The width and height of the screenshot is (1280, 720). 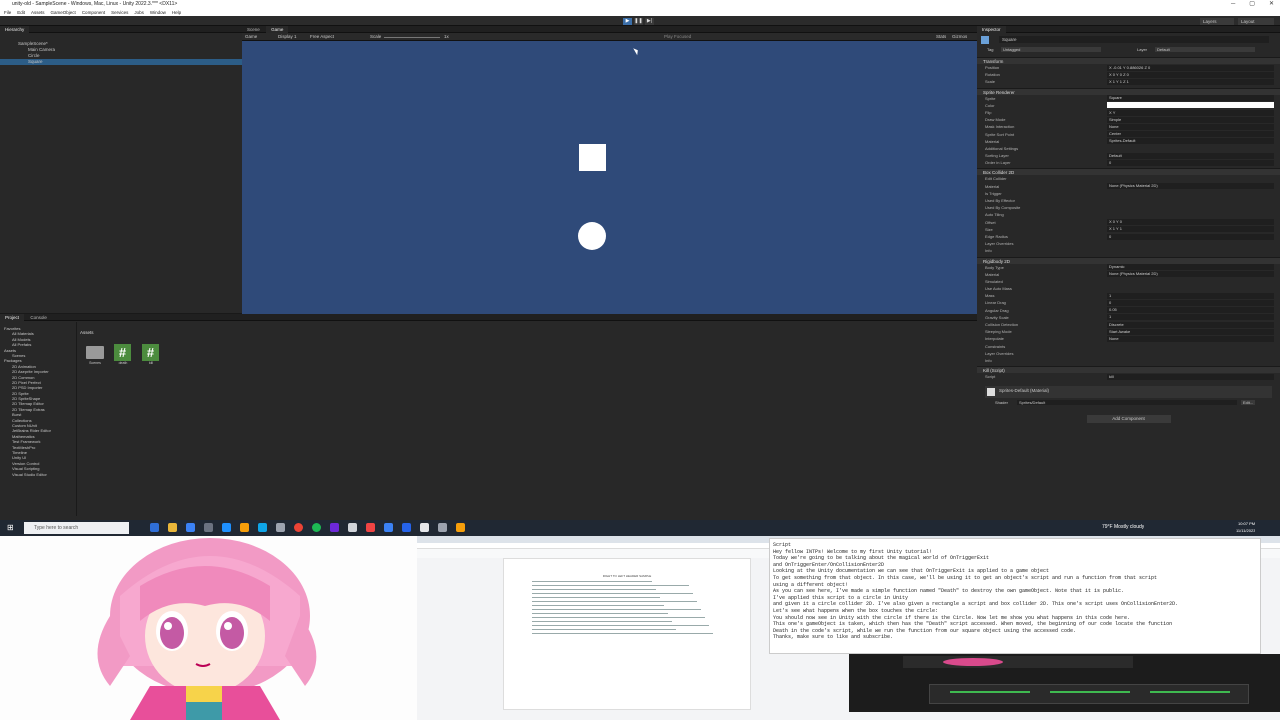 I want to click on property-value: Center, so click(x=1190, y=134).